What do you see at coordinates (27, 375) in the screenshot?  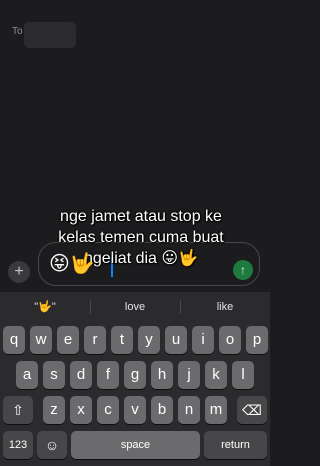 I see `key-a: a` at bounding box center [27, 375].